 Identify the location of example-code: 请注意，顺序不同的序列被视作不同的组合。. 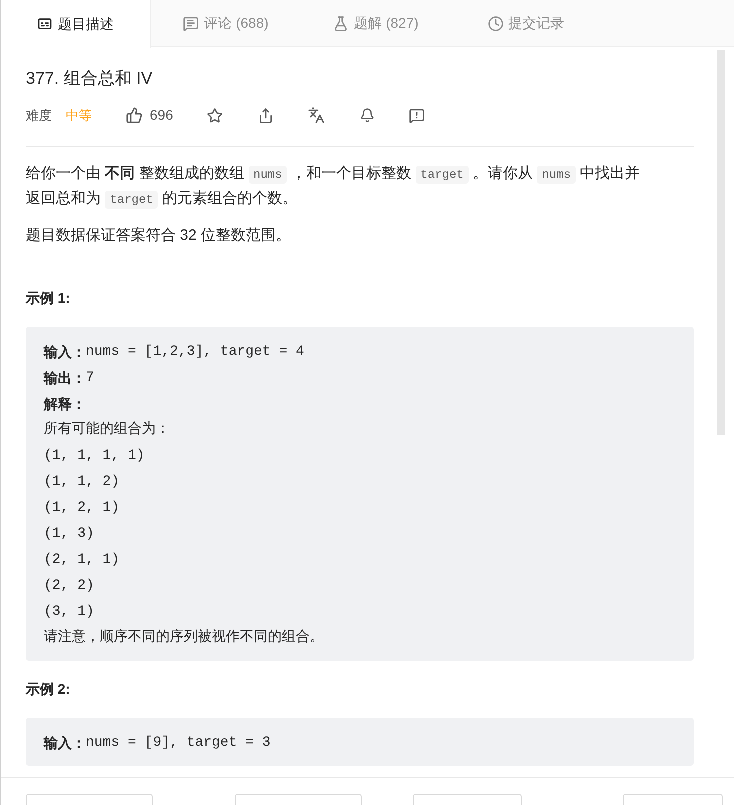
(184, 638).